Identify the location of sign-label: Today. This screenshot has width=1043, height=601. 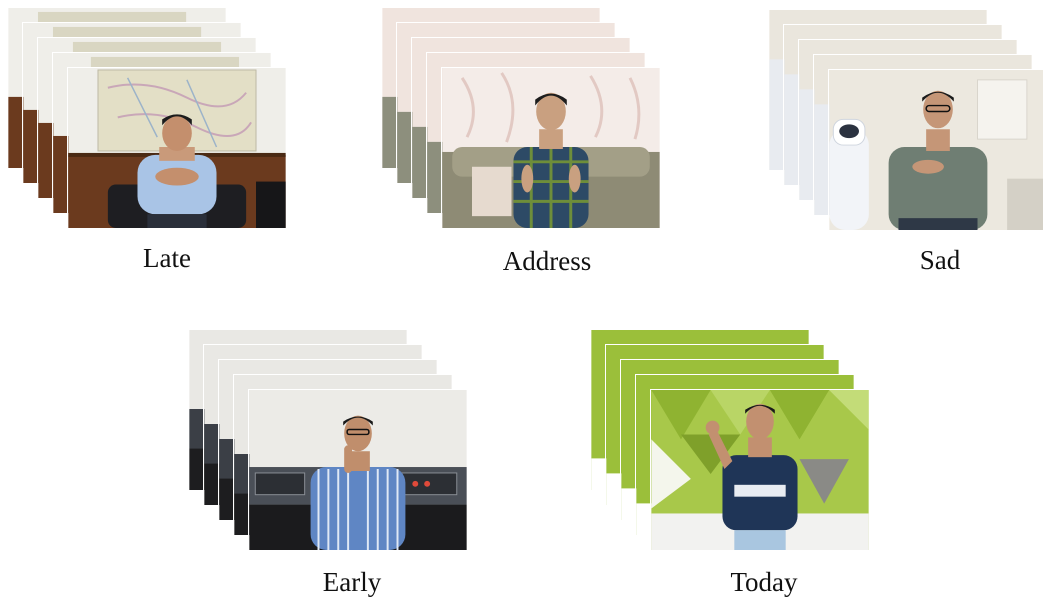
(764, 582).